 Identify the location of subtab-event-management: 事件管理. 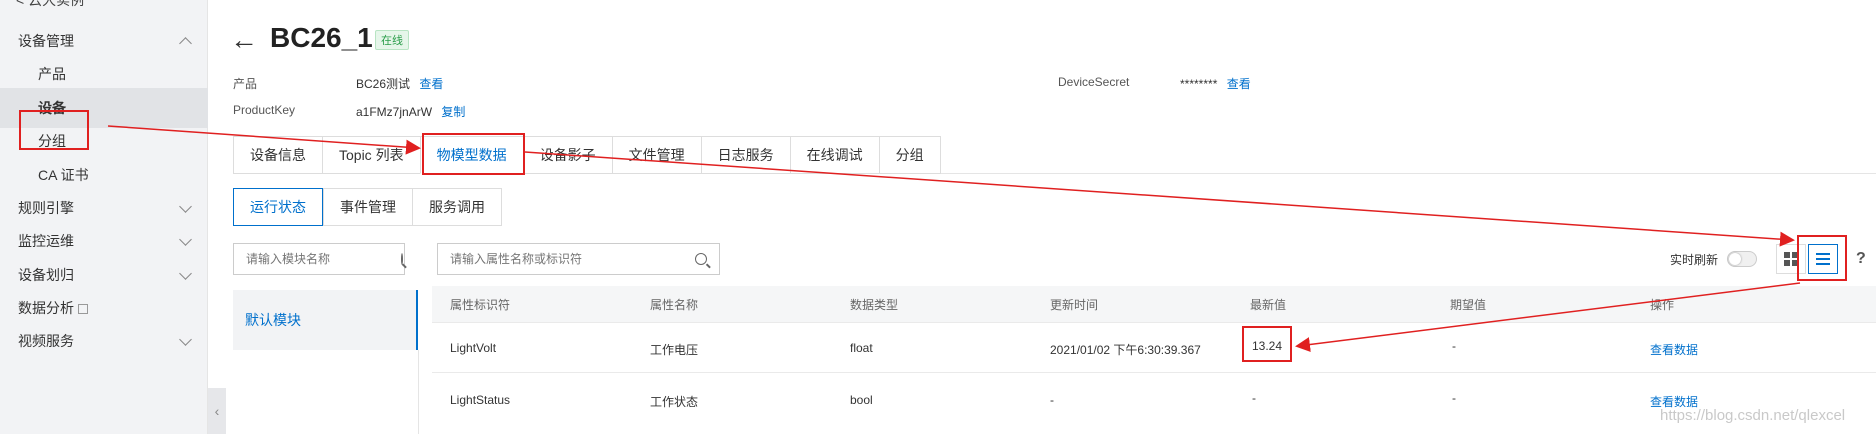
(367, 207).